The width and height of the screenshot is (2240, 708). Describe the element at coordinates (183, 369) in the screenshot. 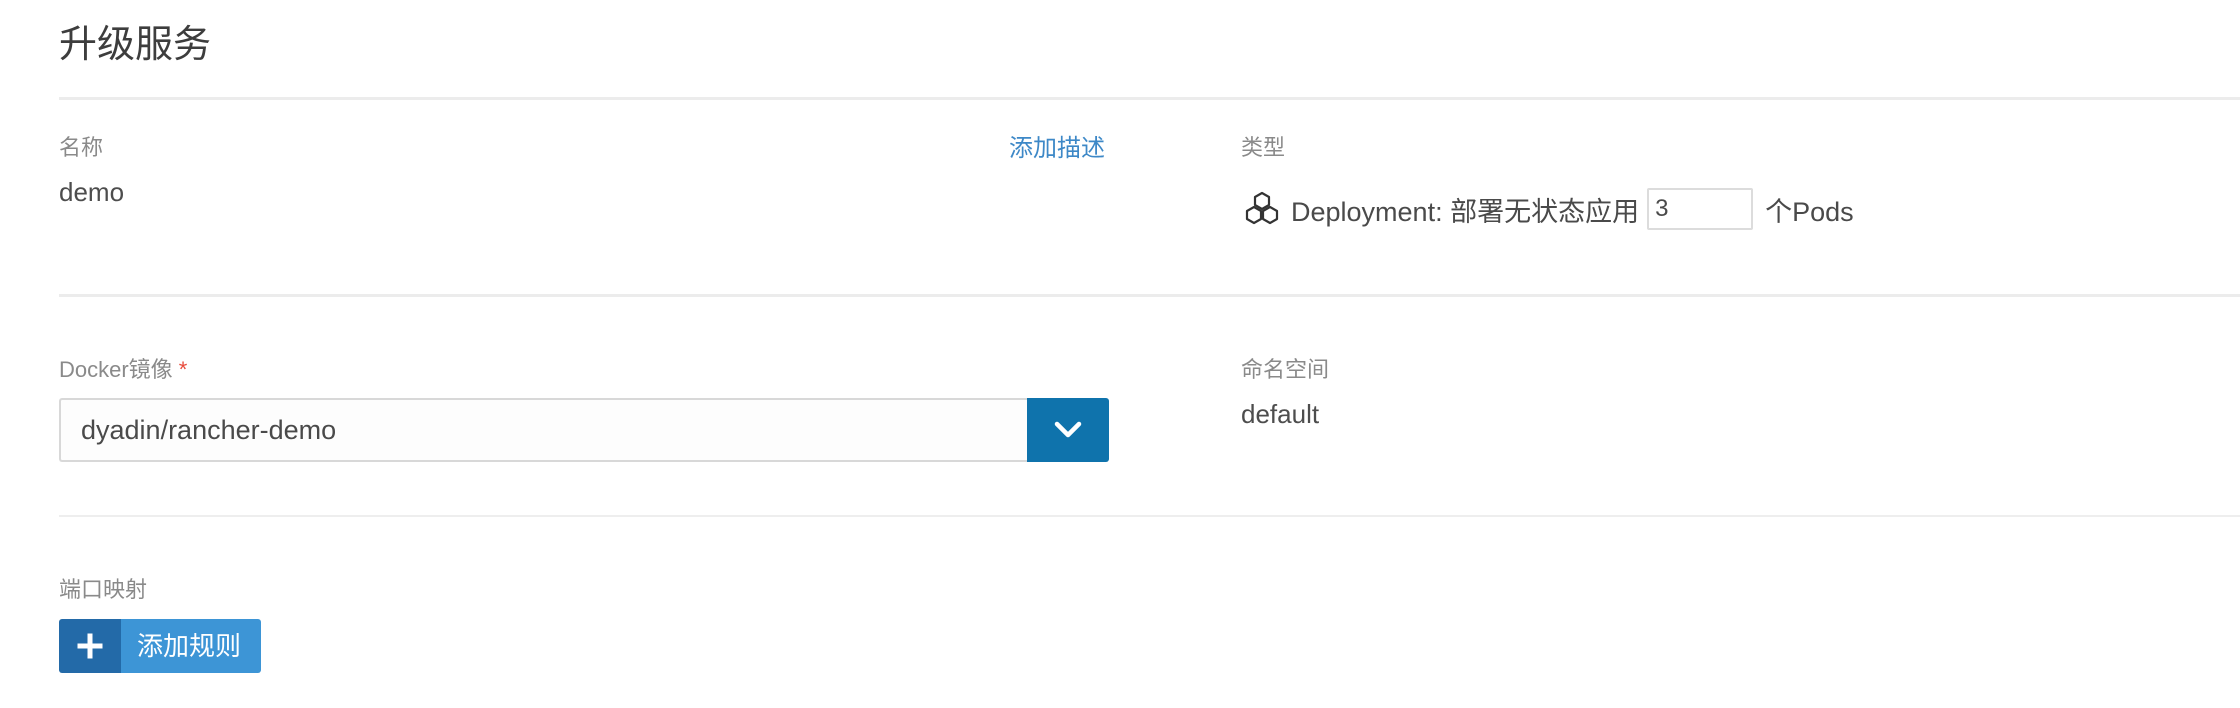

I see `required-mark: *` at that location.